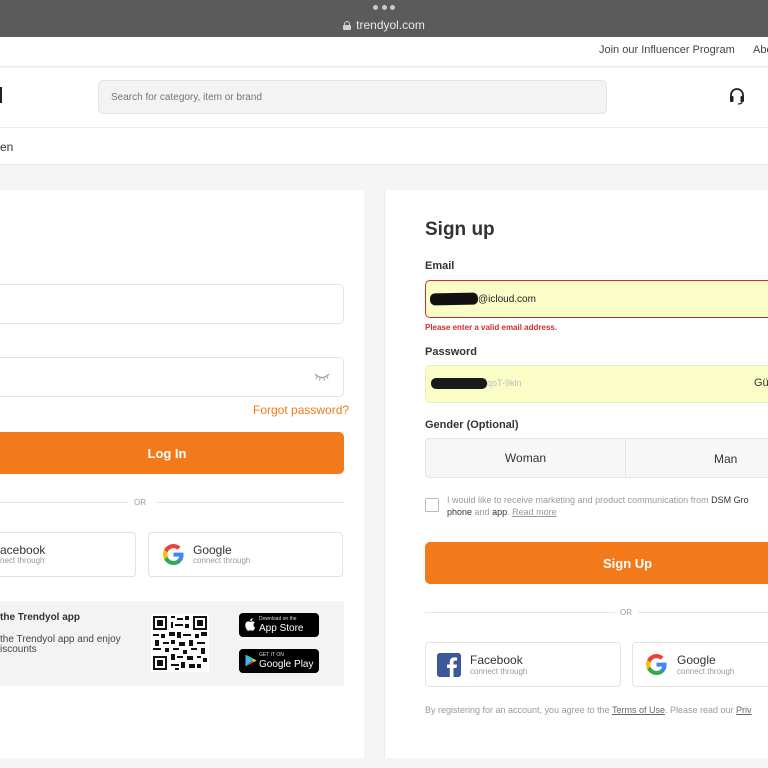 This screenshot has height=768, width=768. I want to click on login-password-field, so click(172, 377).